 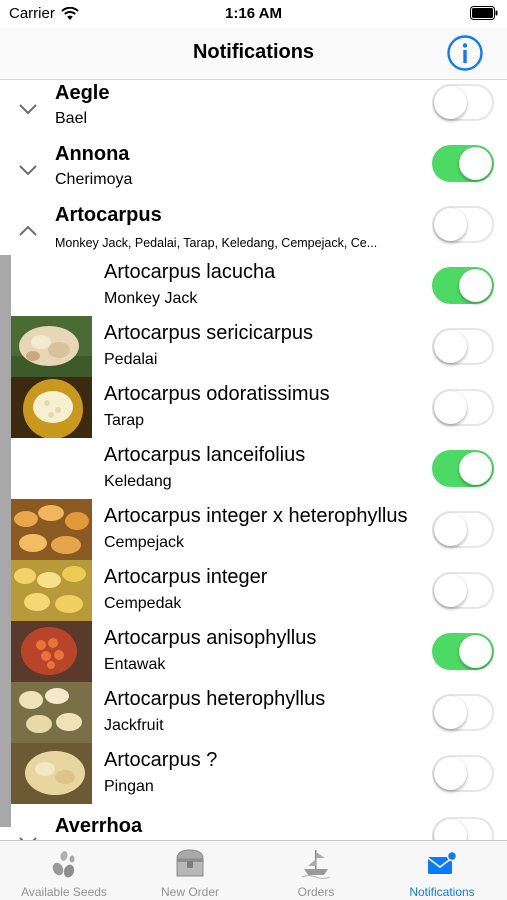 I want to click on species-common-name: Jackfruit, so click(x=134, y=725).